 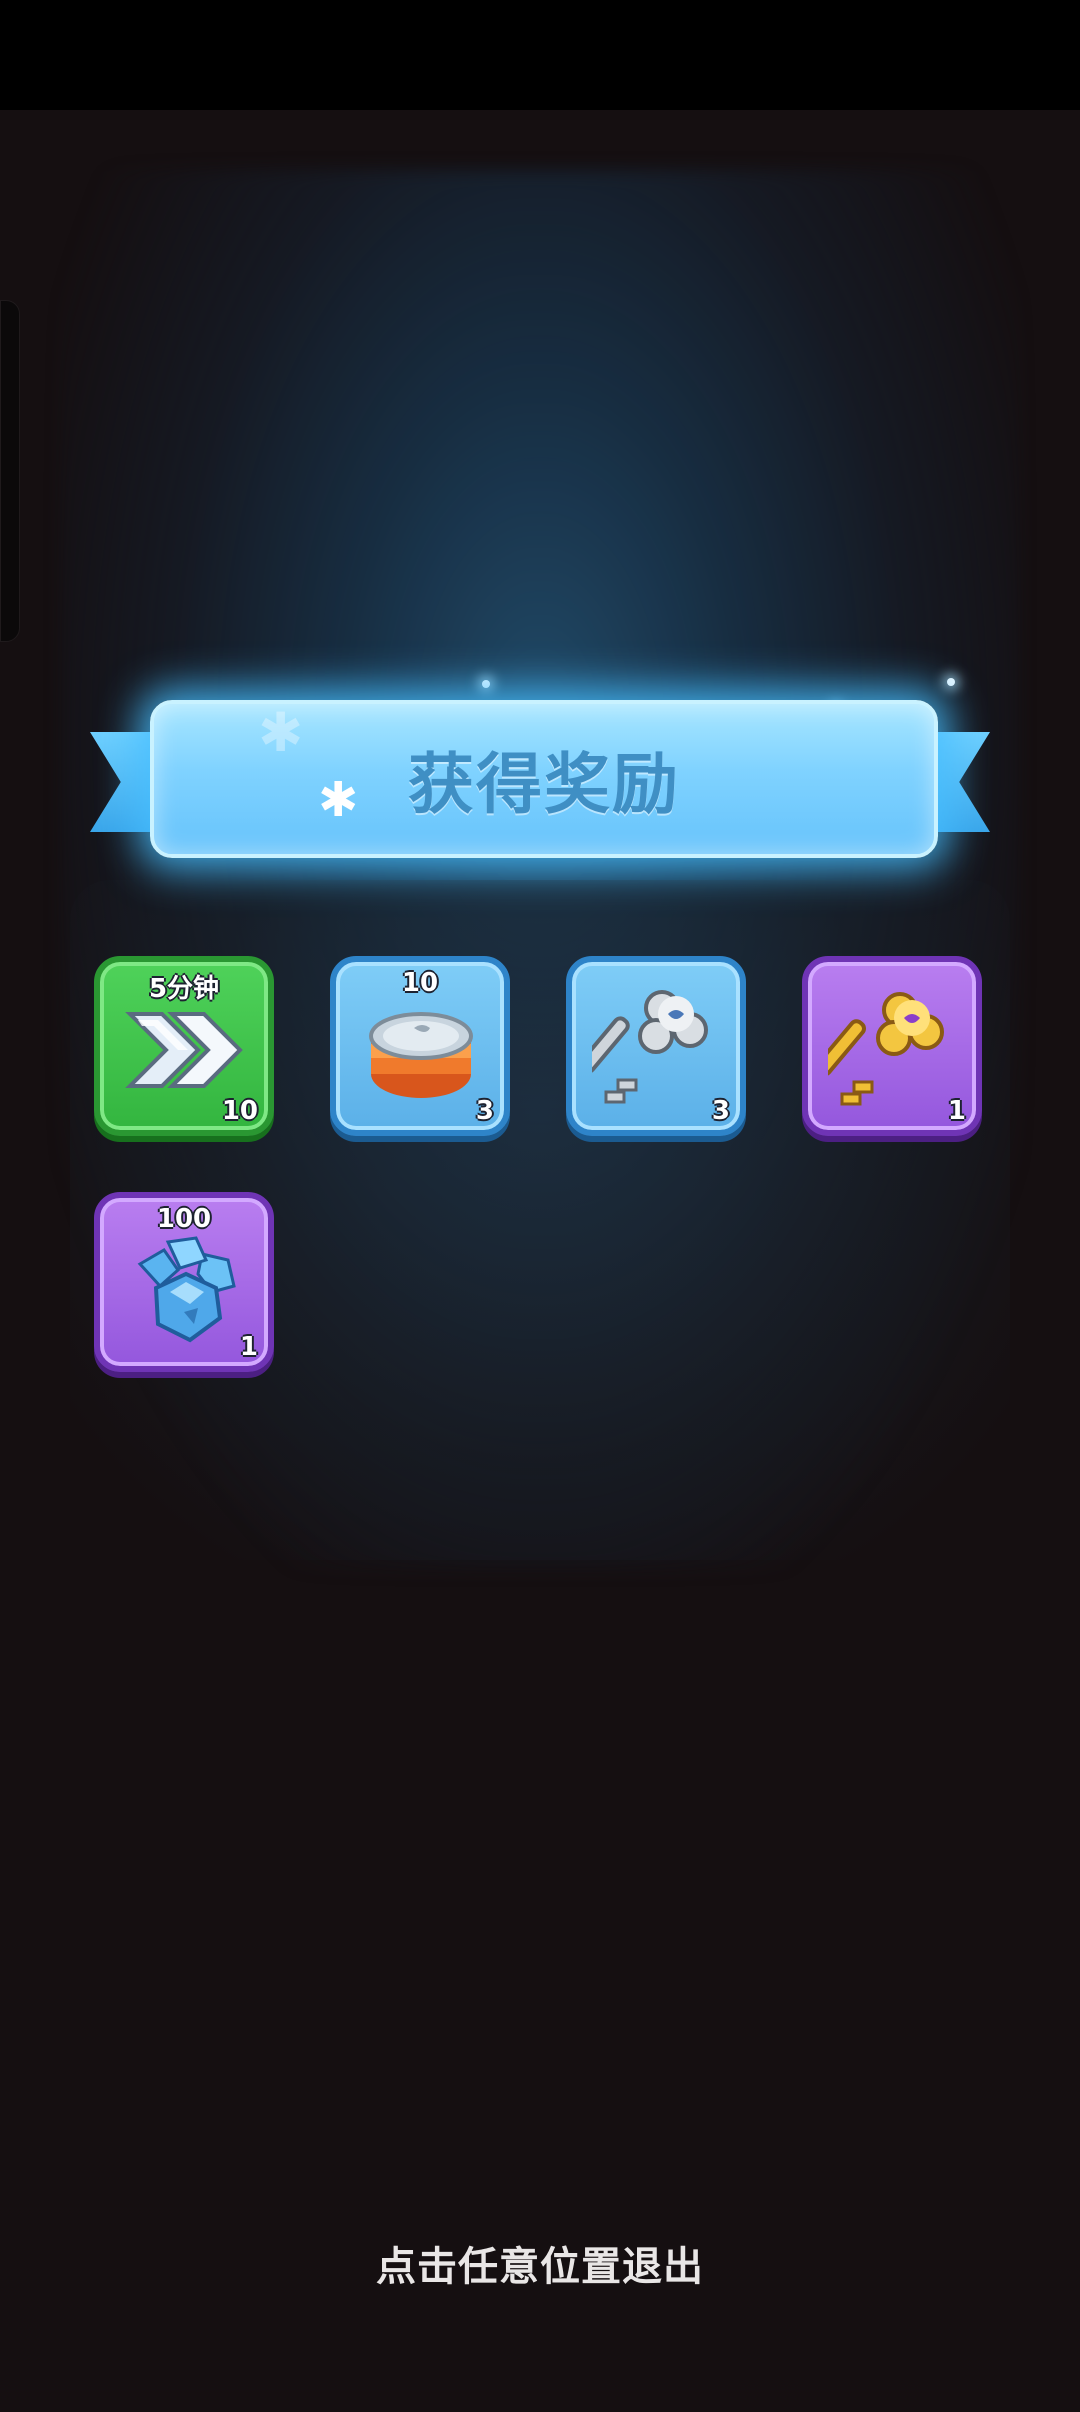 What do you see at coordinates (239, 1111) in the screenshot?
I see `reward-count: 10` at bounding box center [239, 1111].